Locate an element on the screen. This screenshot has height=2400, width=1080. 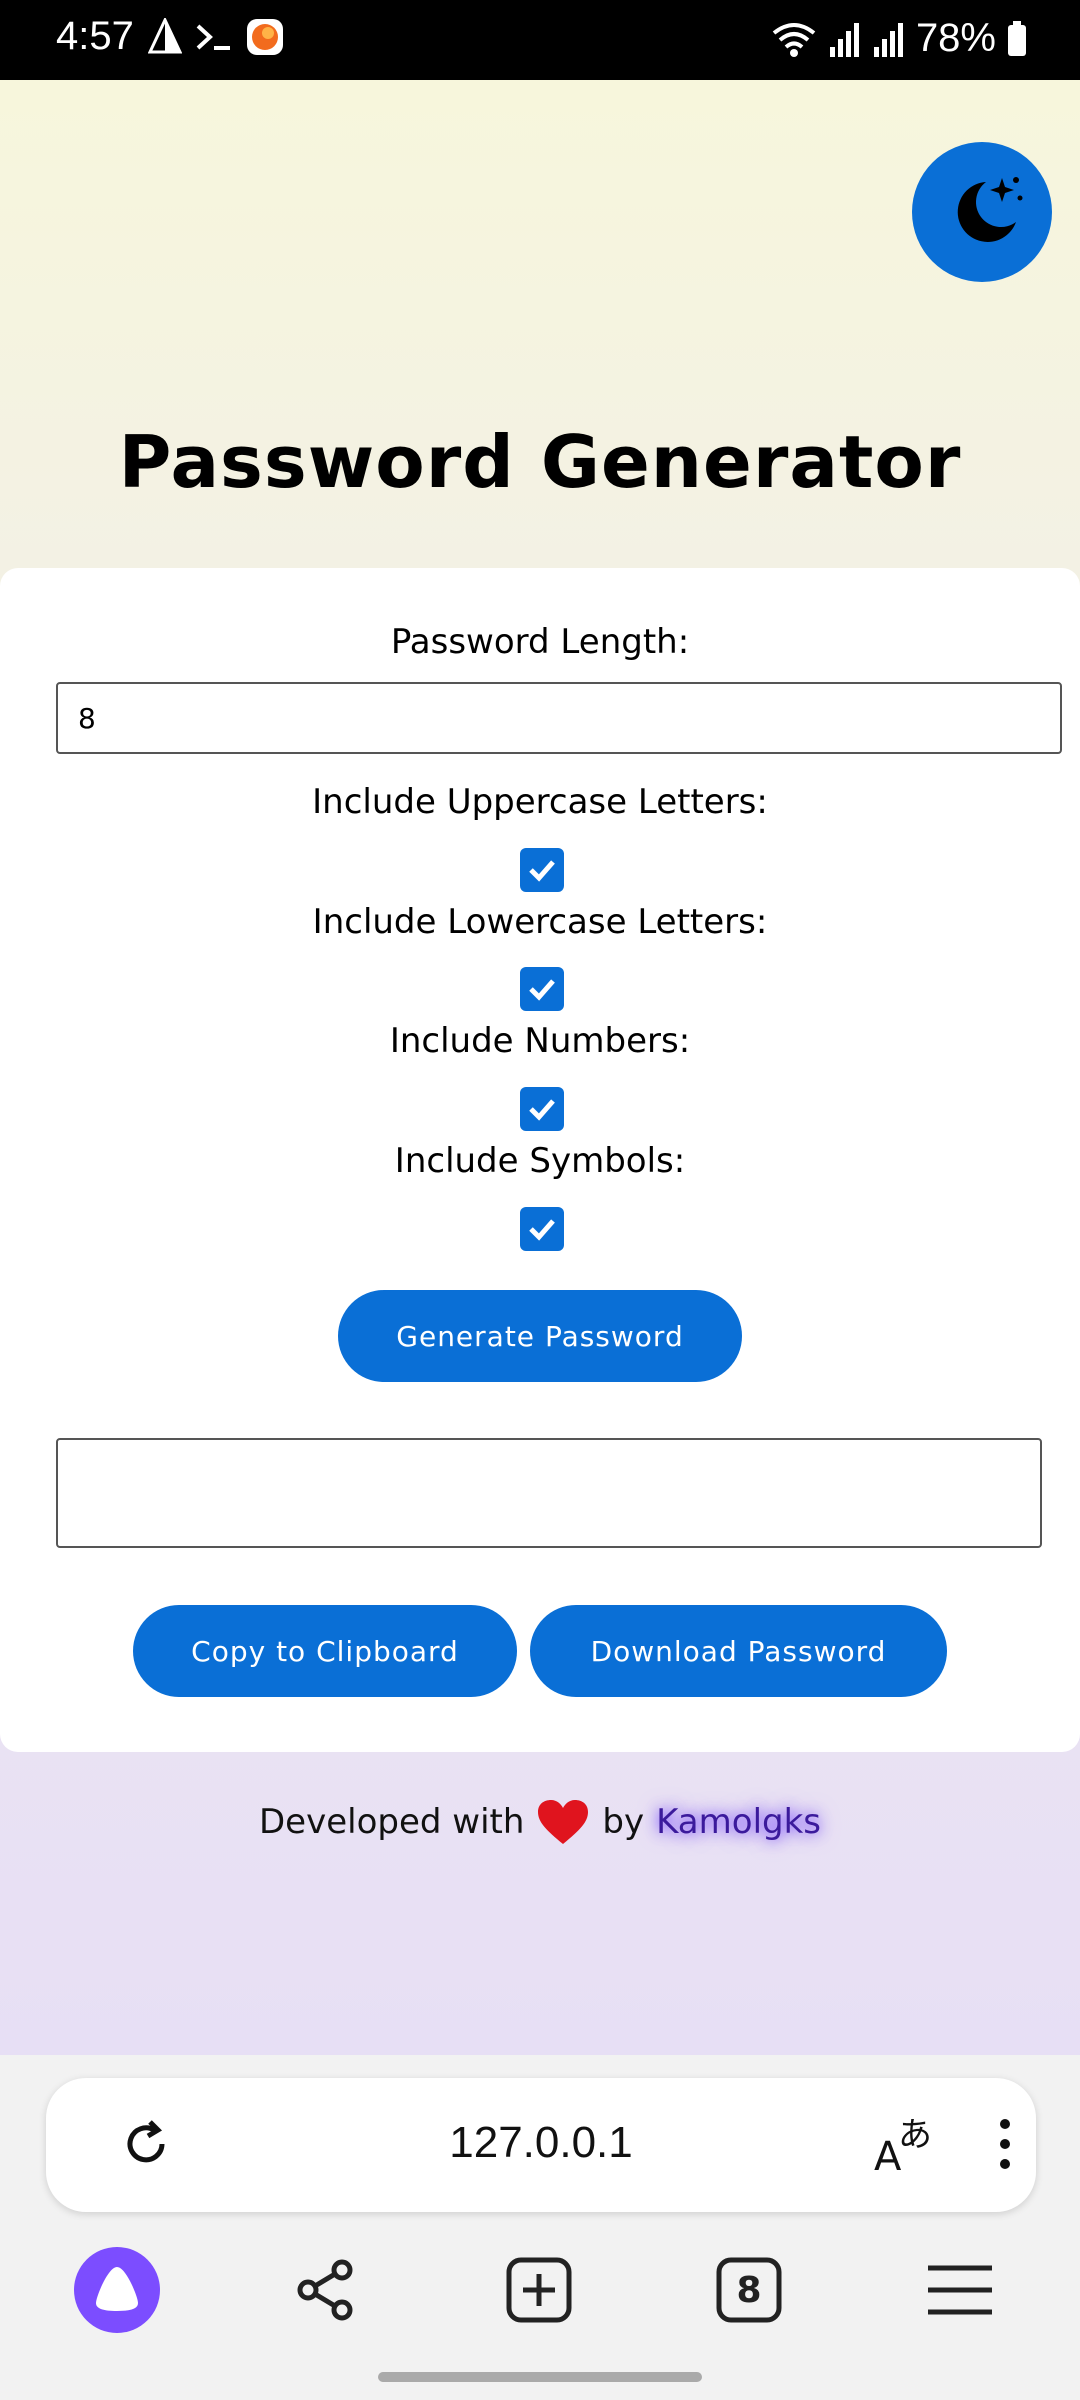
moon-stars-icon is located at coordinates (990, 209).